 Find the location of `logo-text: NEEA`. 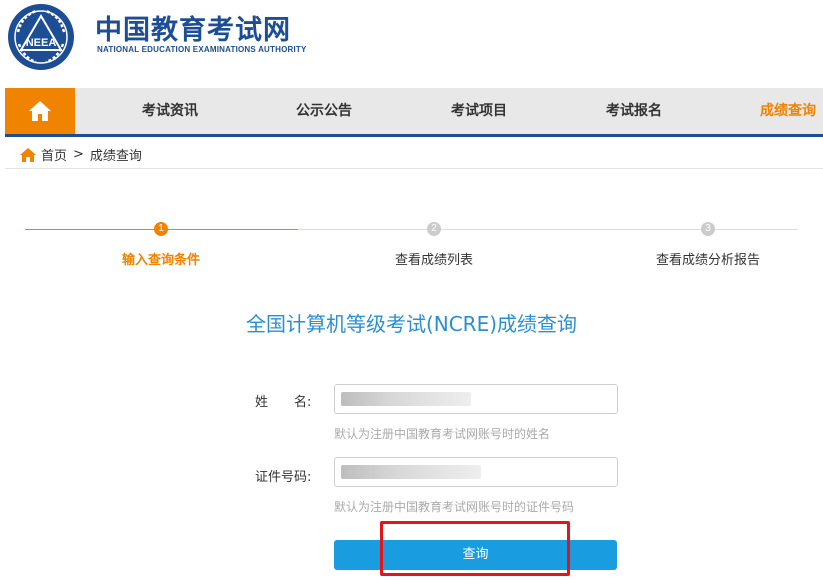

logo-text: NEEA is located at coordinates (41, 43).